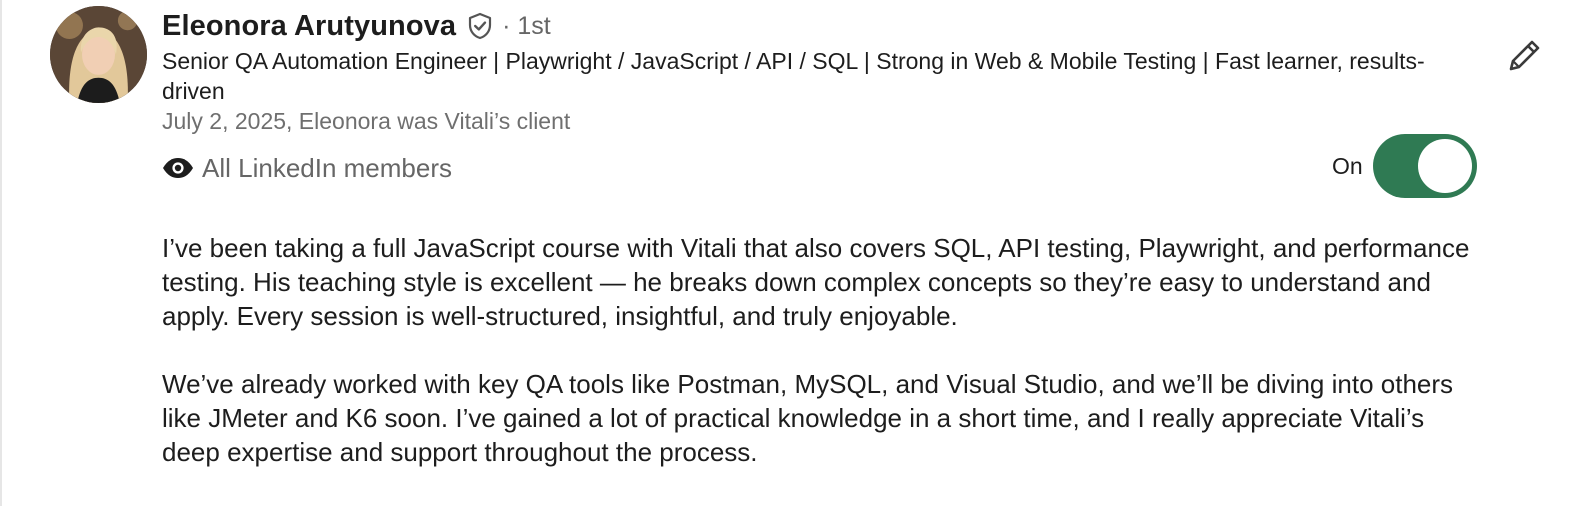 The width and height of the screenshot is (1584, 506). I want to click on avatar, so click(98, 54).